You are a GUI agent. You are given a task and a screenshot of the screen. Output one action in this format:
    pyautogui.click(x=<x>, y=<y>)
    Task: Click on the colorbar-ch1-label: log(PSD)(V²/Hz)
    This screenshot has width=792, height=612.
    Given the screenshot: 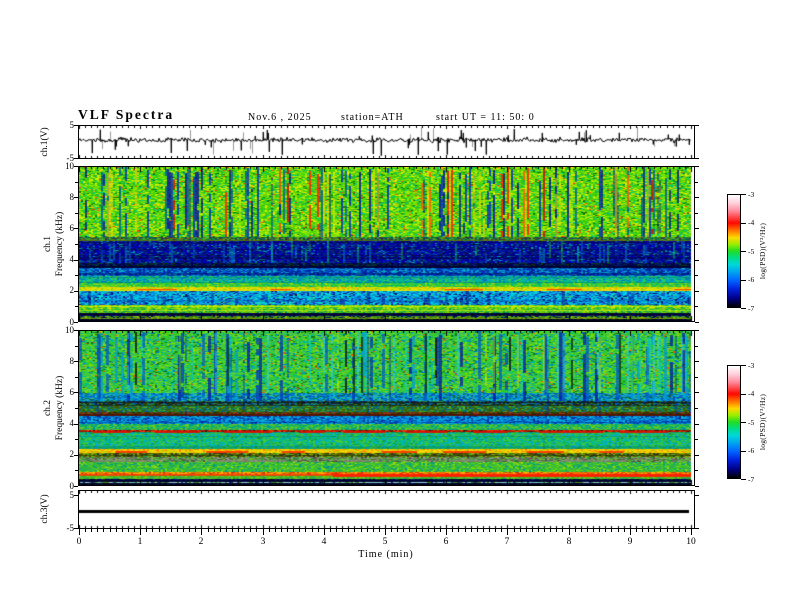 What is the action you would take?
    pyautogui.click(x=762, y=251)
    